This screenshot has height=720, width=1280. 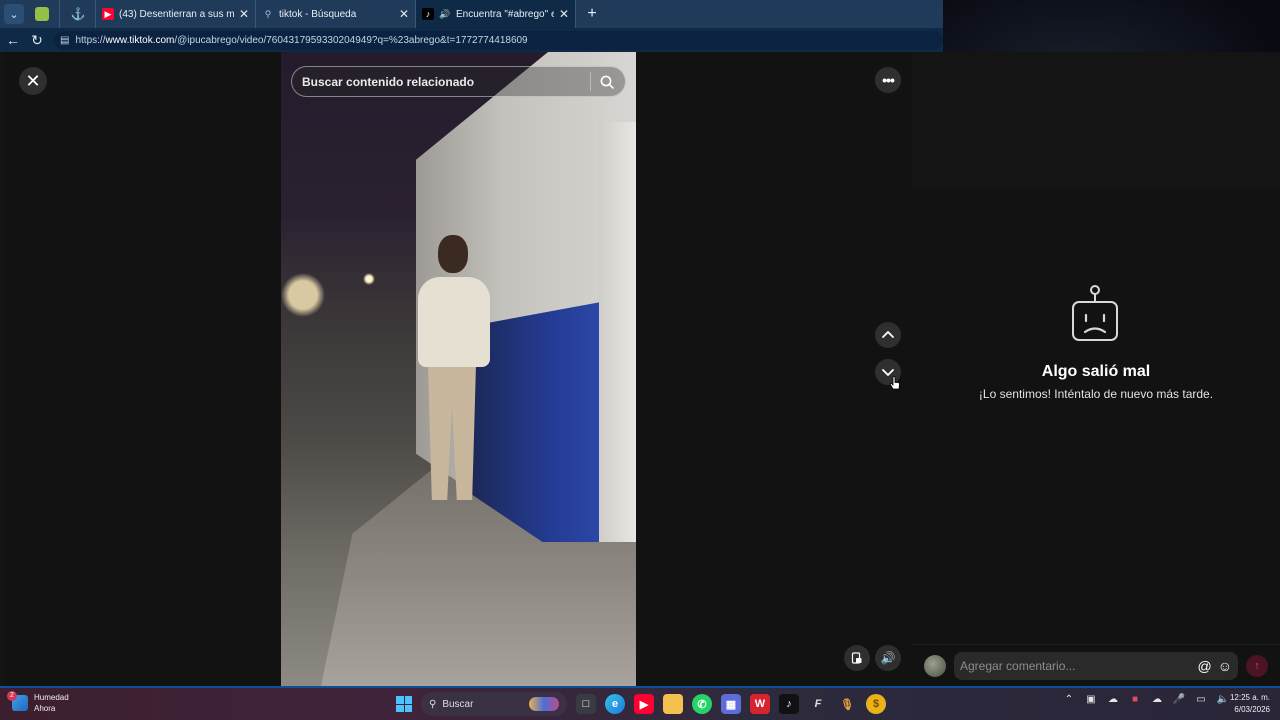 I want to click on video-person-head, so click(x=453, y=254).